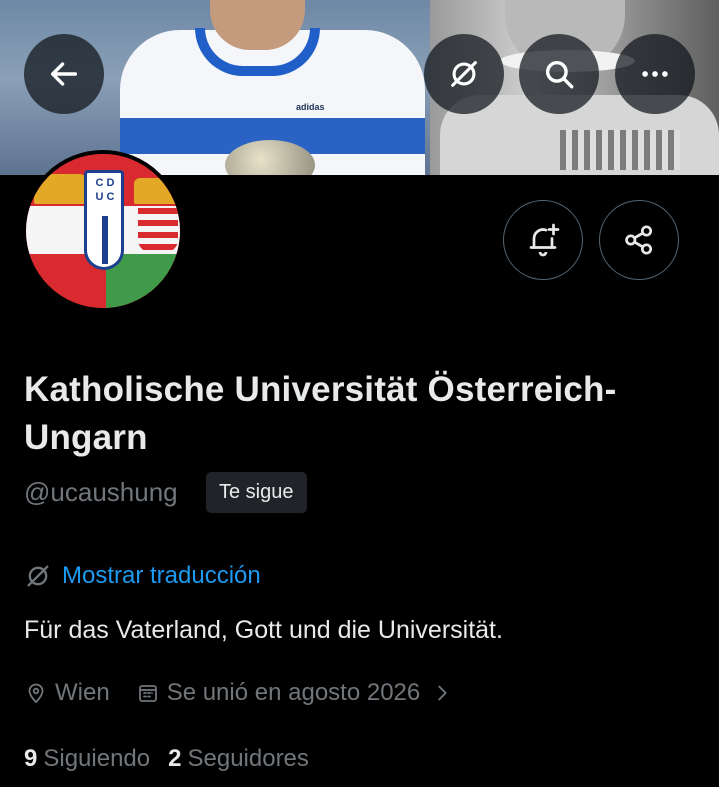  Describe the element at coordinates (101, 492) in the screenshot. I see `user-handle: @ucaushung` at that location.